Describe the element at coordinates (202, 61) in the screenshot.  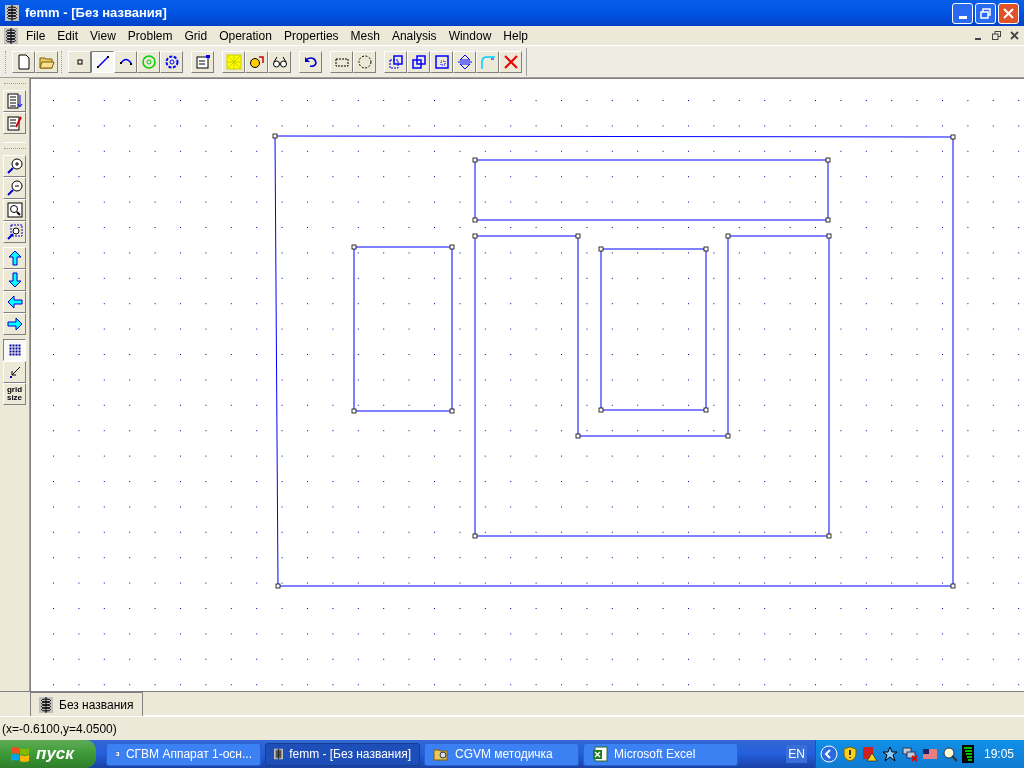
I see `form-icon` at that location.